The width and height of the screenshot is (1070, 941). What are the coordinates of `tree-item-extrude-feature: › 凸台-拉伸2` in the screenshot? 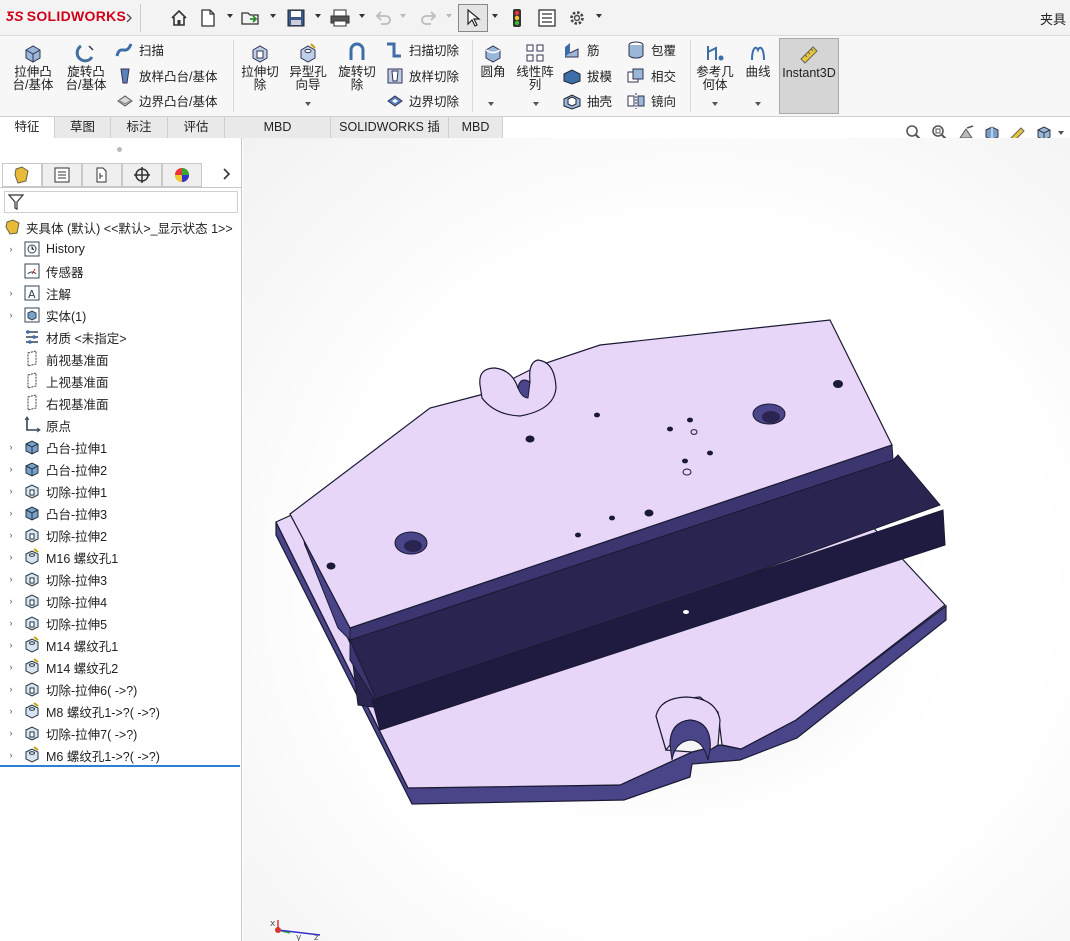 It's located at (120, 469).